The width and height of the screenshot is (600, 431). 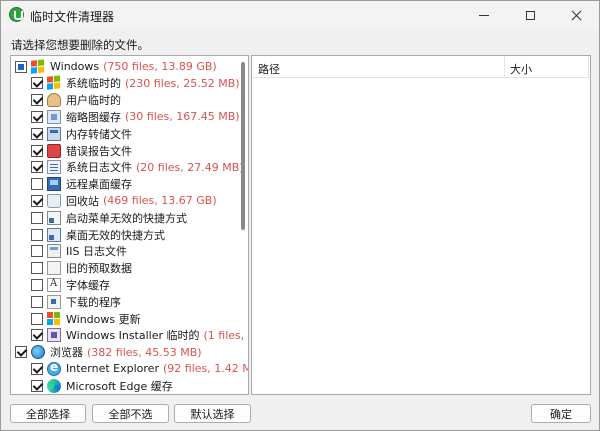 What do you see at coordinates (102, 385) in the screenshot?
I see `tree-item-edge-cache: Microsoft Edge 缓存` at bounding box center [102, 385].